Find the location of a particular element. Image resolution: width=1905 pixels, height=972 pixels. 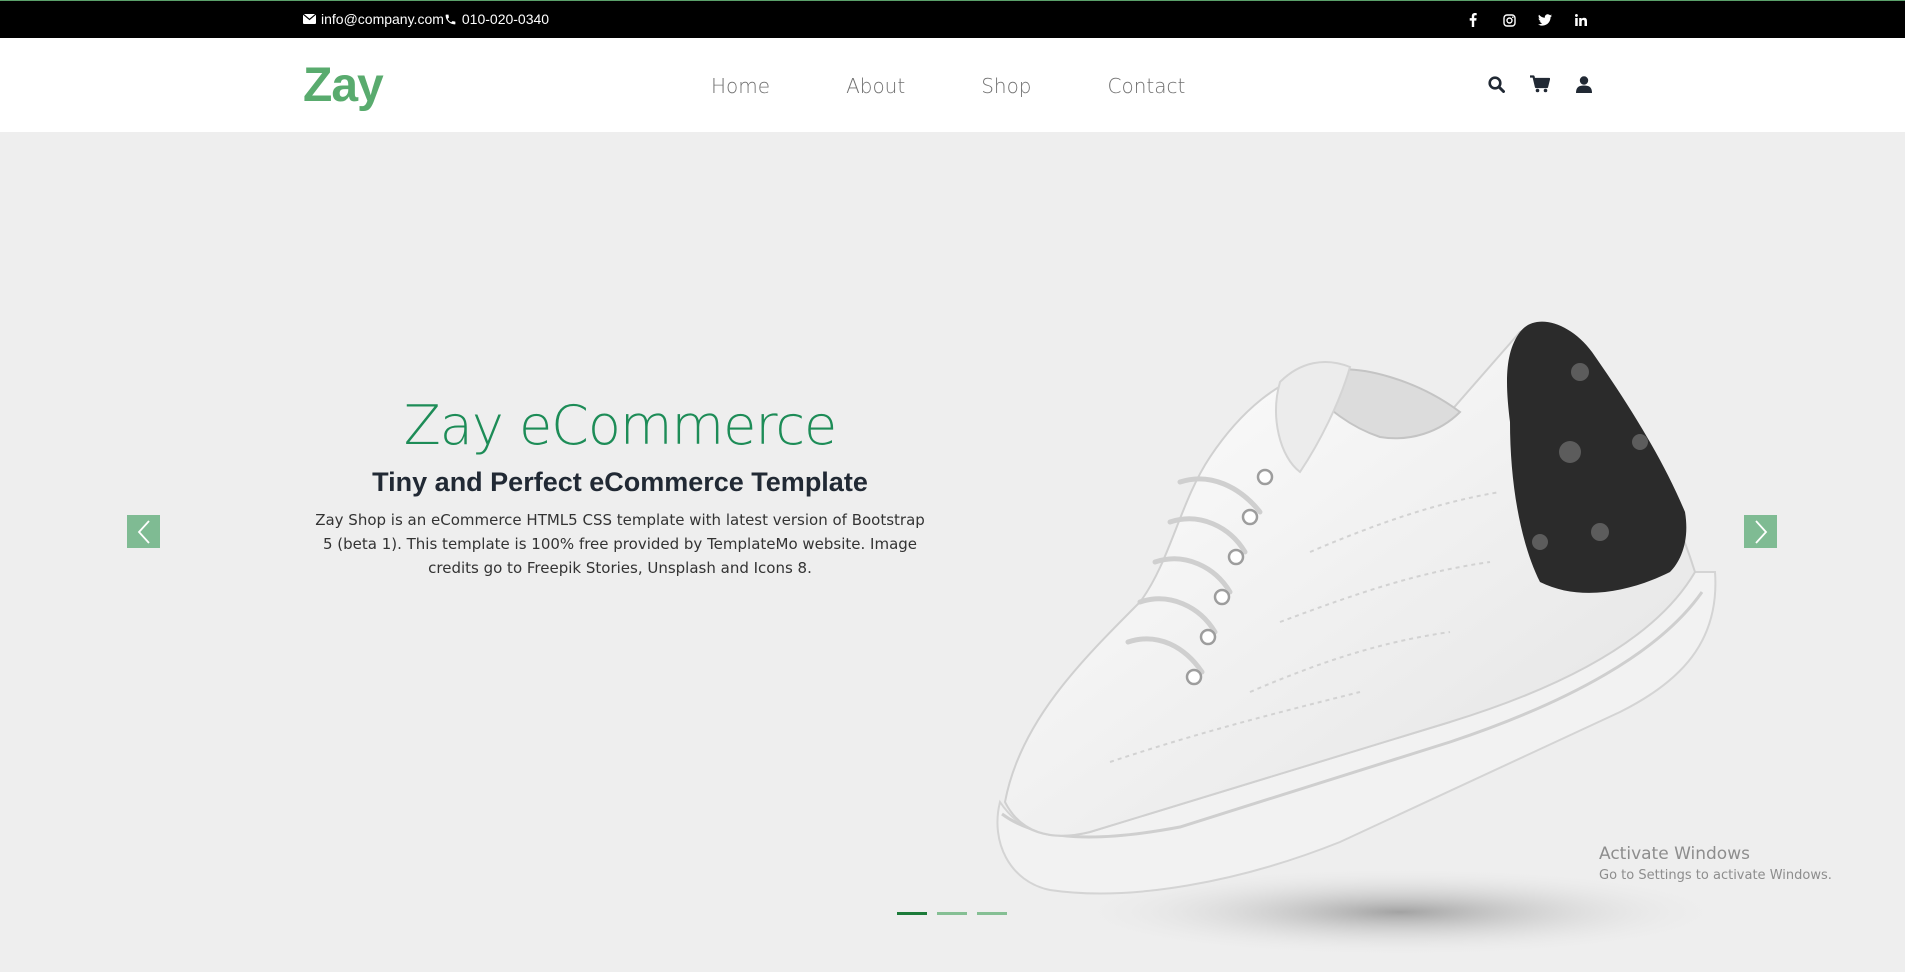

search-icon is located at coordinates (1496, 84).